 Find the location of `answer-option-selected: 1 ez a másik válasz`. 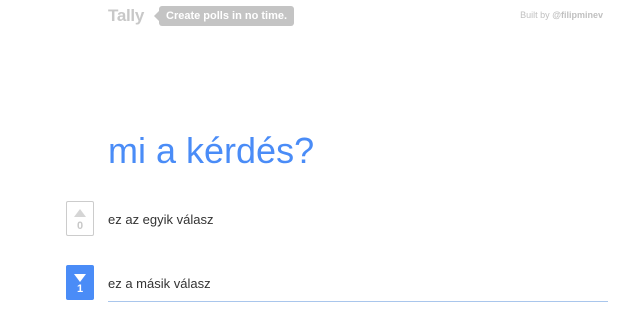

answer-option-selected: 1 ez a másik válasz is located at coordinates (337, 284).